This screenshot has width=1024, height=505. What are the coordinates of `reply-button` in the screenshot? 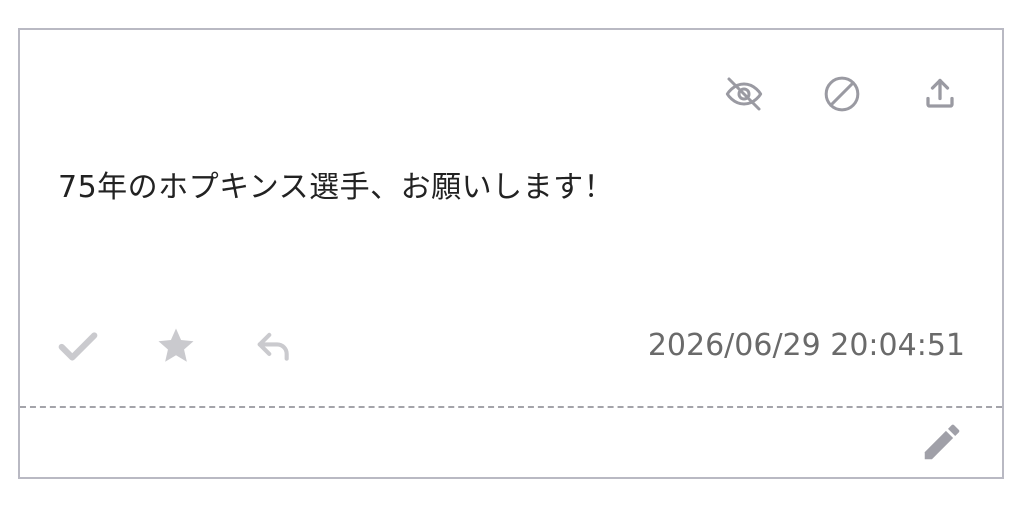 It's located at (274, 346).